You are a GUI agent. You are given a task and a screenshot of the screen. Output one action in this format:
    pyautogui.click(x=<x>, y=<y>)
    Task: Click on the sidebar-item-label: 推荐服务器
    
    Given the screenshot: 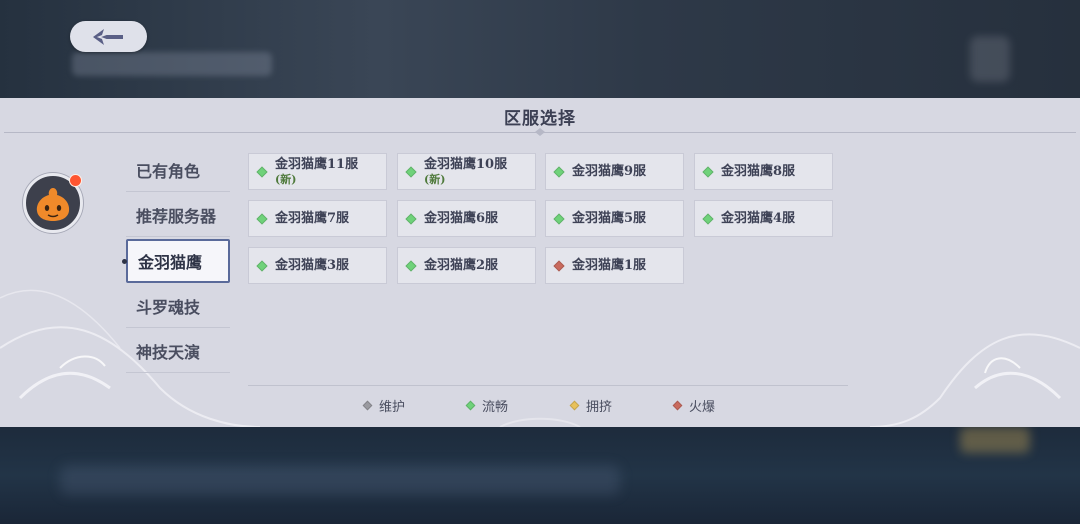 What is the action you would take?
    pyautogui.click(x=176, y=216)
    